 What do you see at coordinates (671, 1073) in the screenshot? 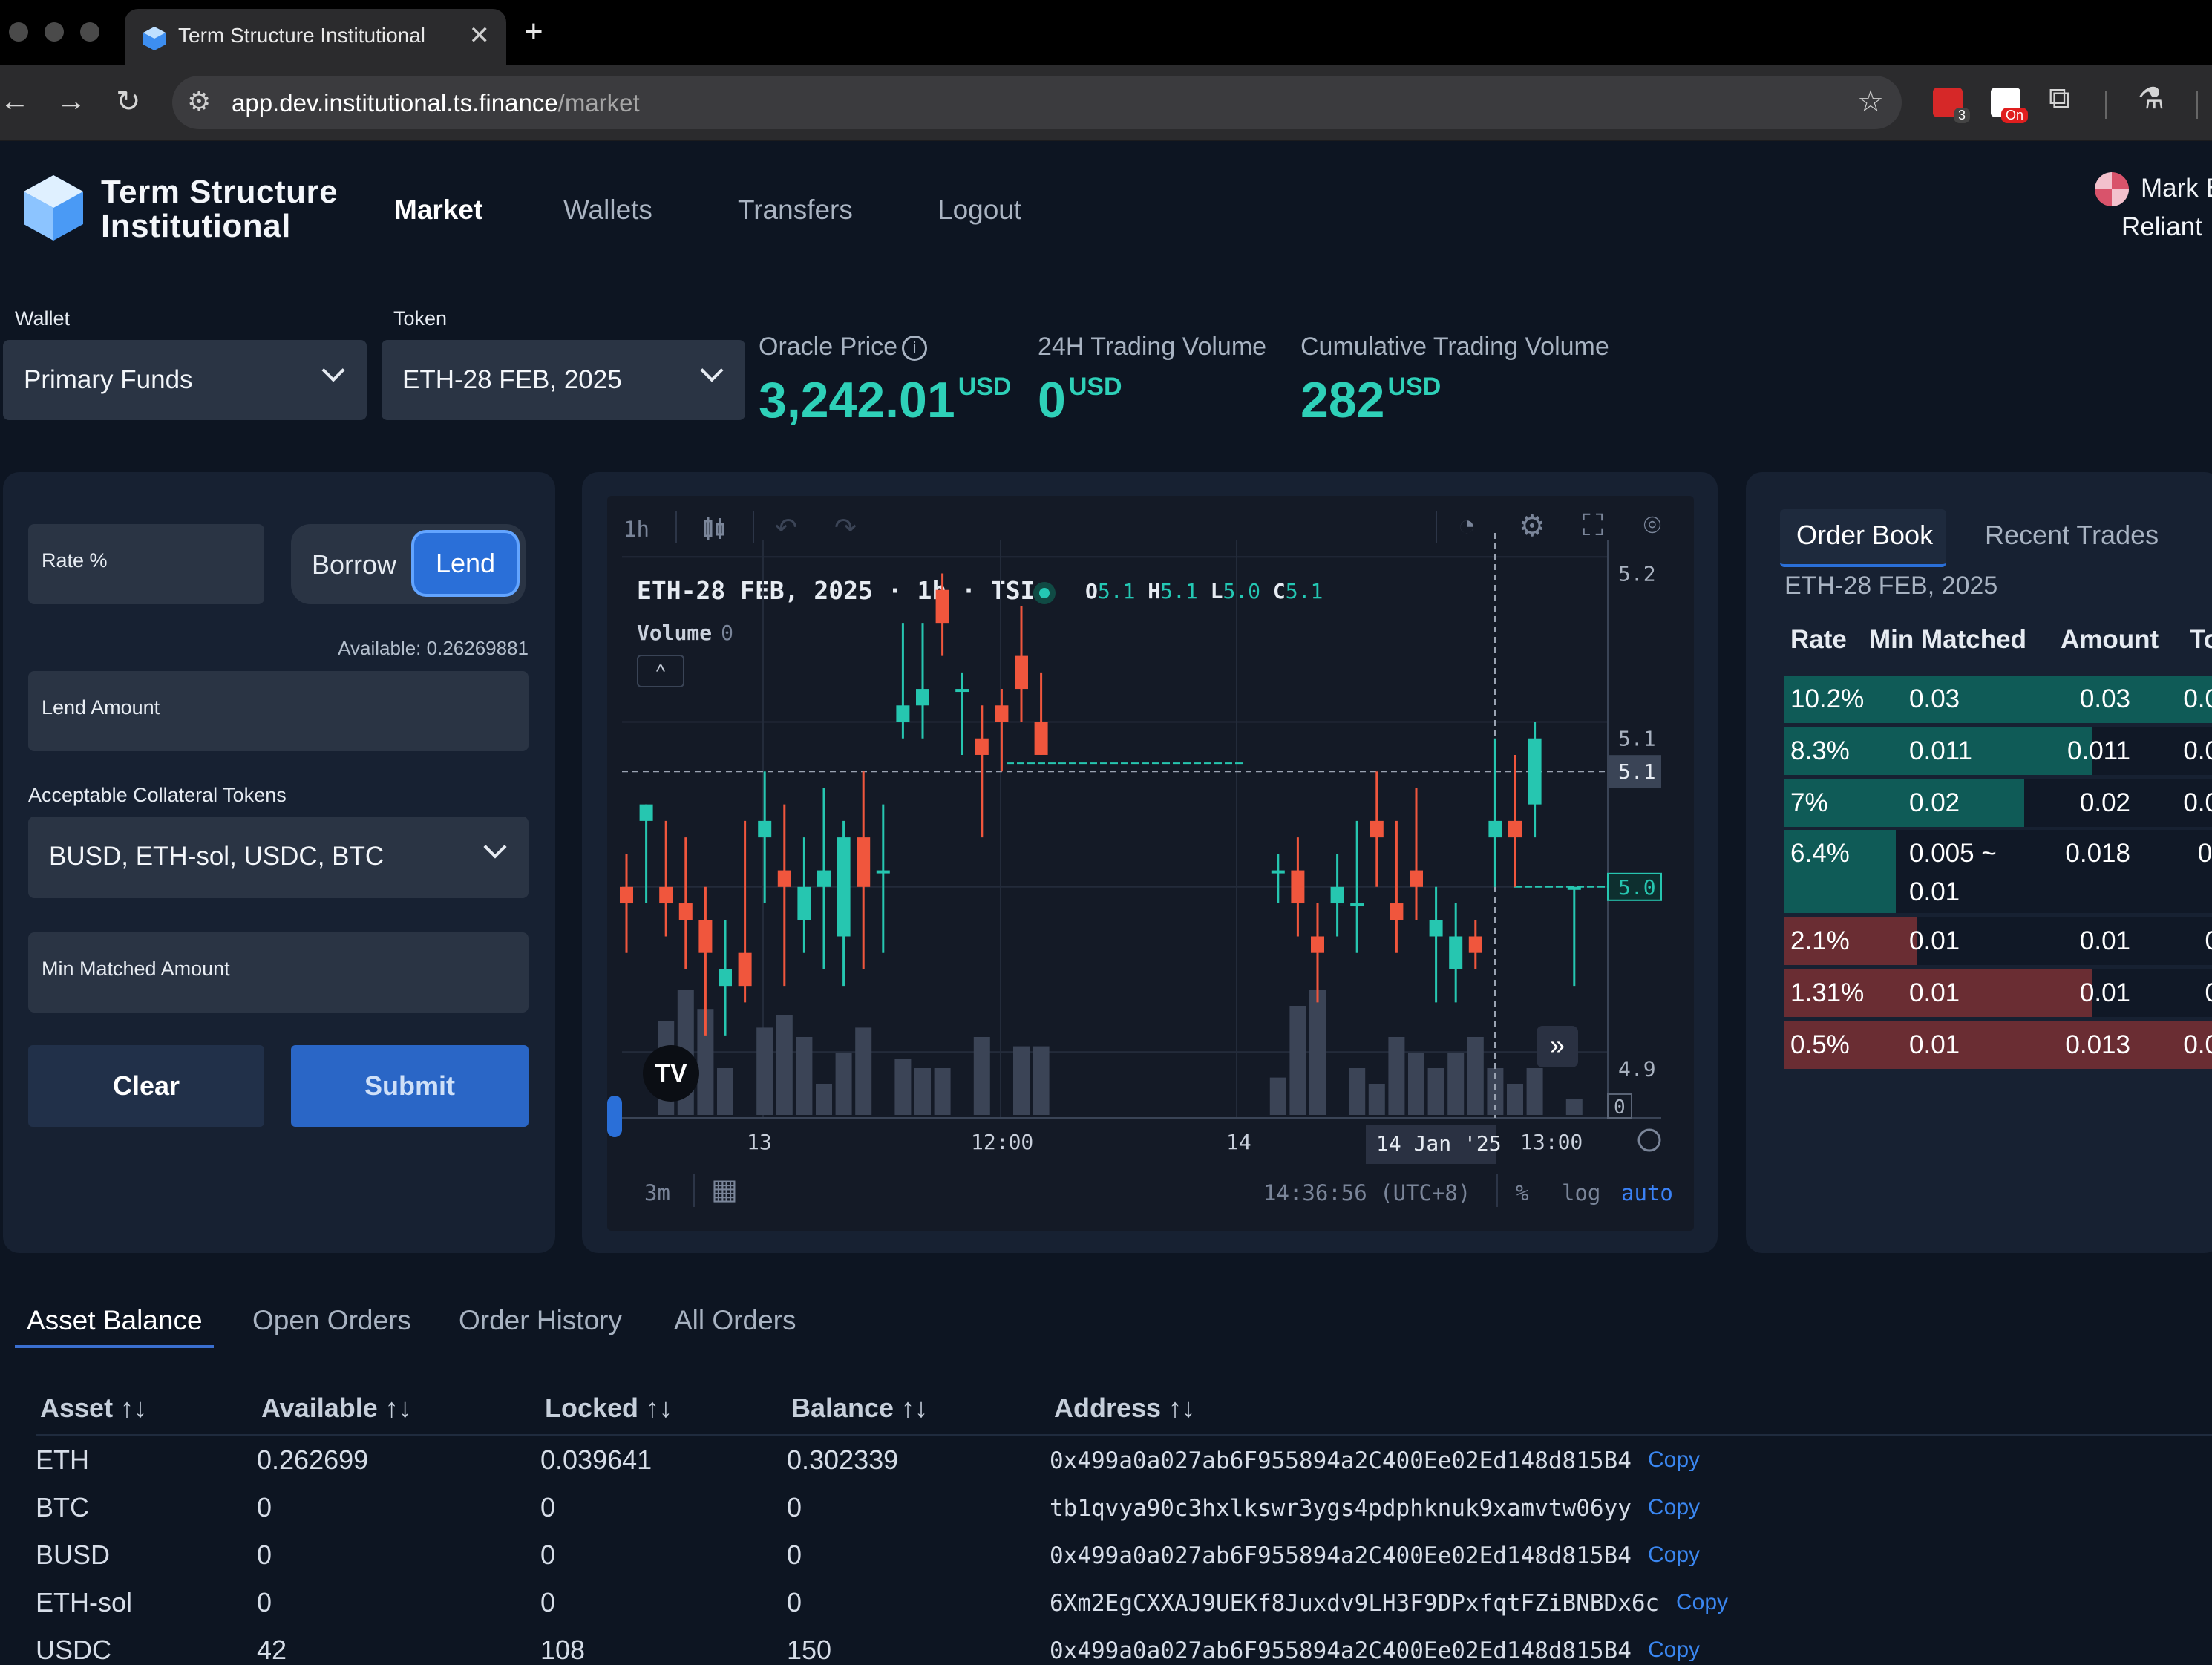
I see `tradingview-logo-icon: TV` at bounding box center [671, 1073].